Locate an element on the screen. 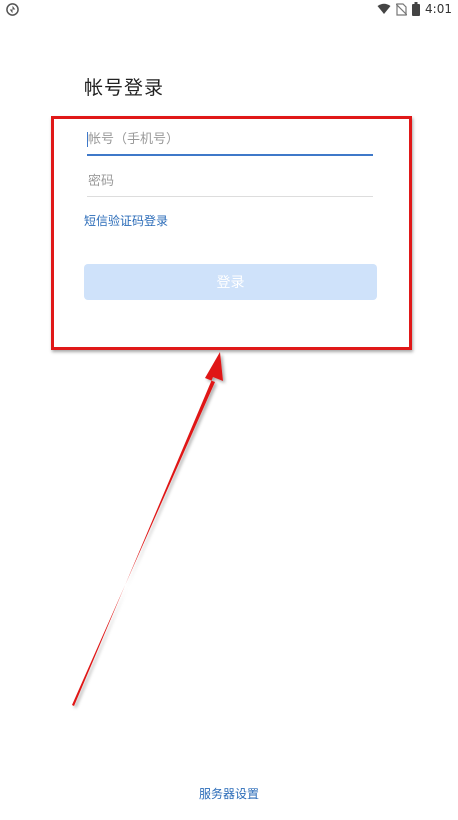 The image size is (458, 820). battery-icon is located at coordinates (416, 9).